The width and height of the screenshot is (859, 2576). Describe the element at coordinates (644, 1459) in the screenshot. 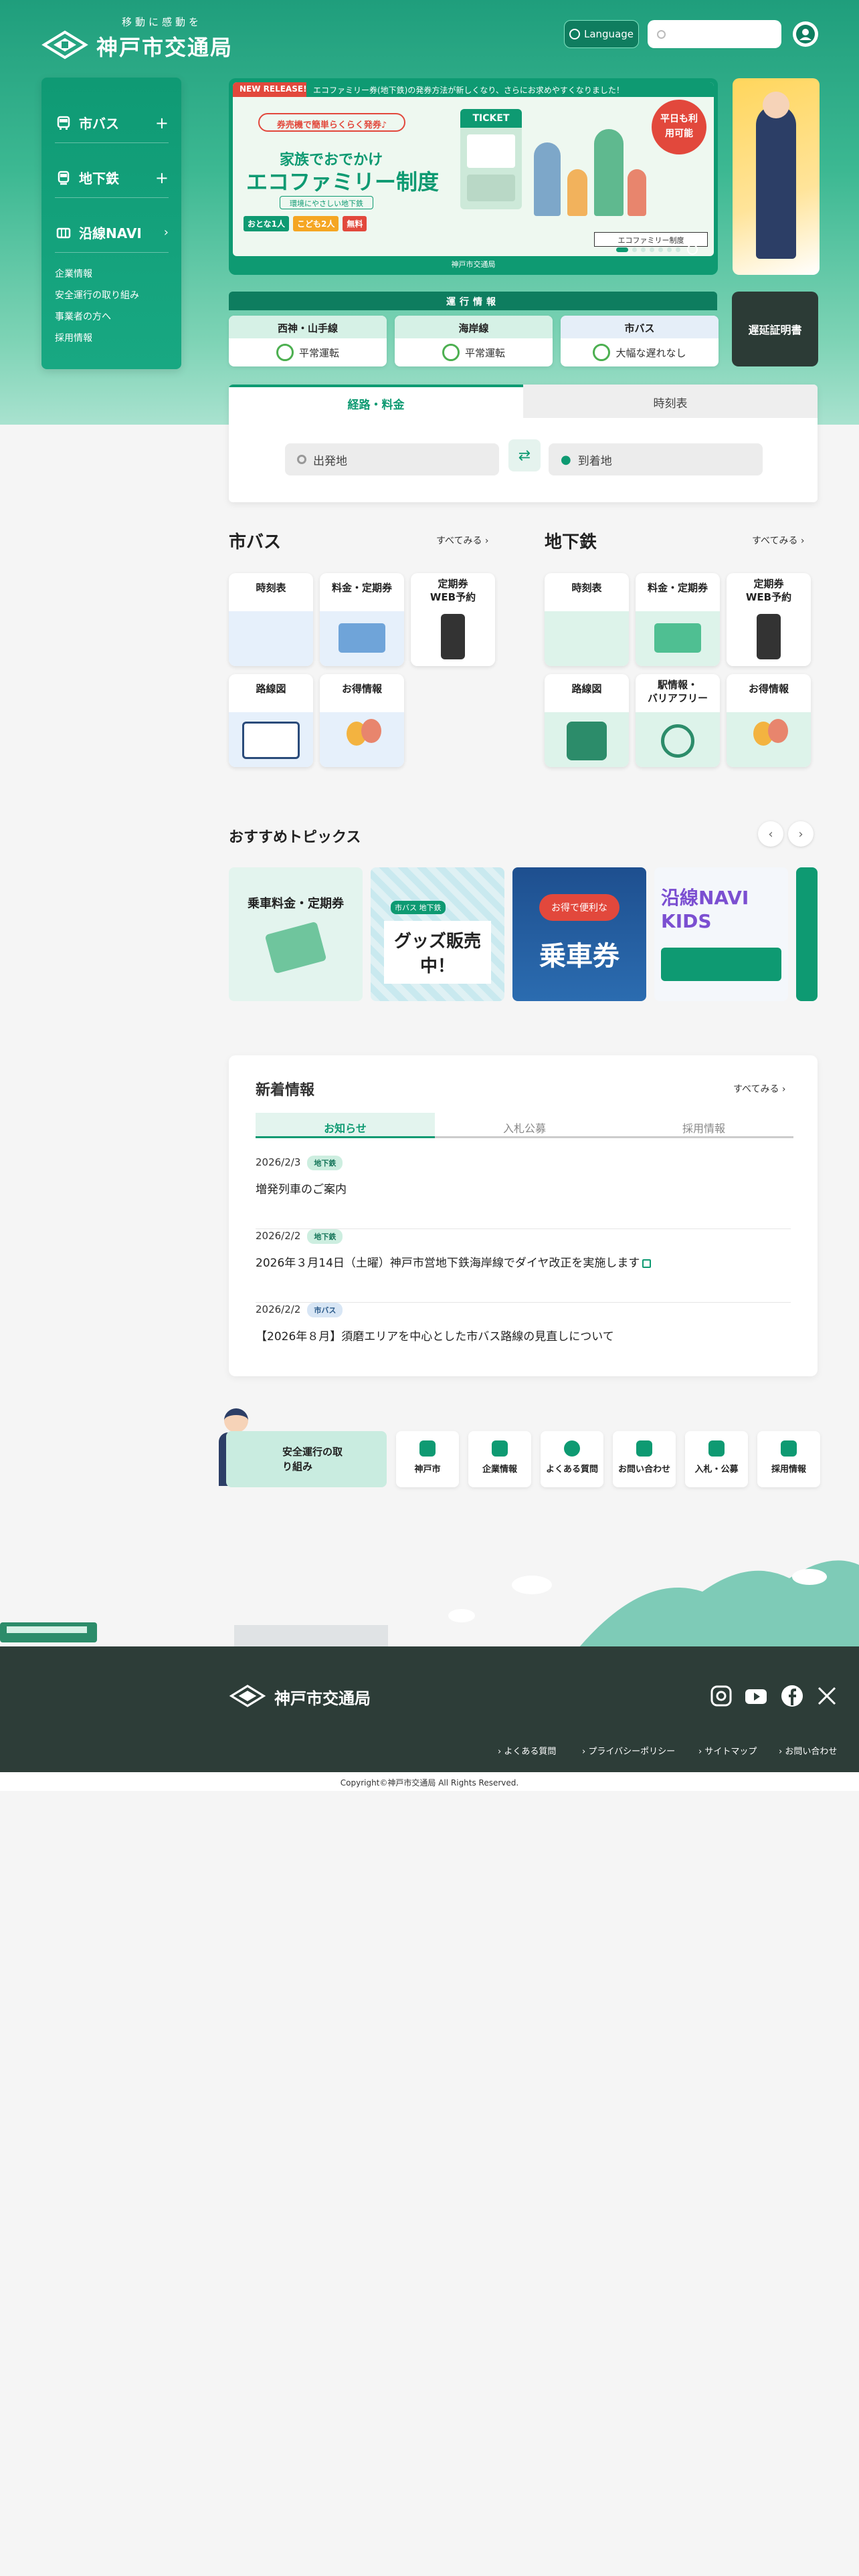

I see `link-contact: お問い合わせ` at that location.